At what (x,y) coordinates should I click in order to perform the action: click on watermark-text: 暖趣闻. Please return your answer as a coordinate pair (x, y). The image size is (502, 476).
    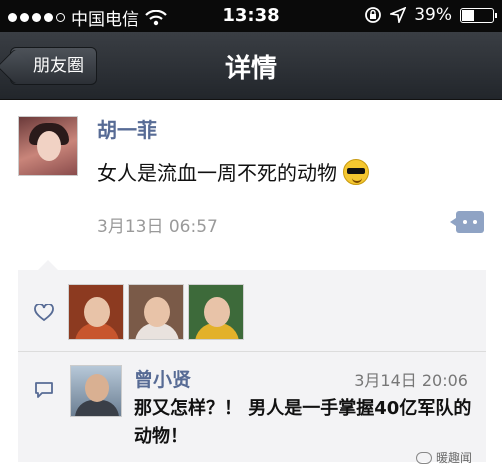
    Looking at the image, I should click on (454, 458).